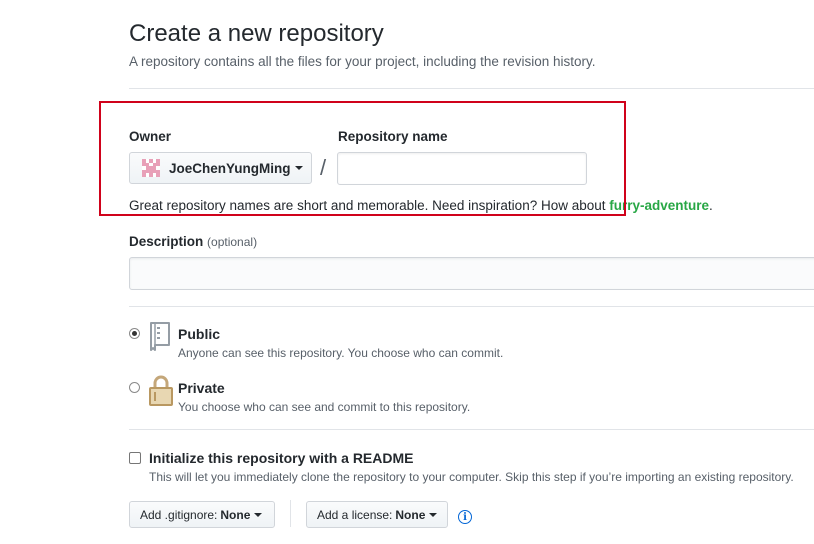 The image size is (814, 544). Describe the element at coordinates (471, 88) in the screenshot. I see `header-divider` at that location.